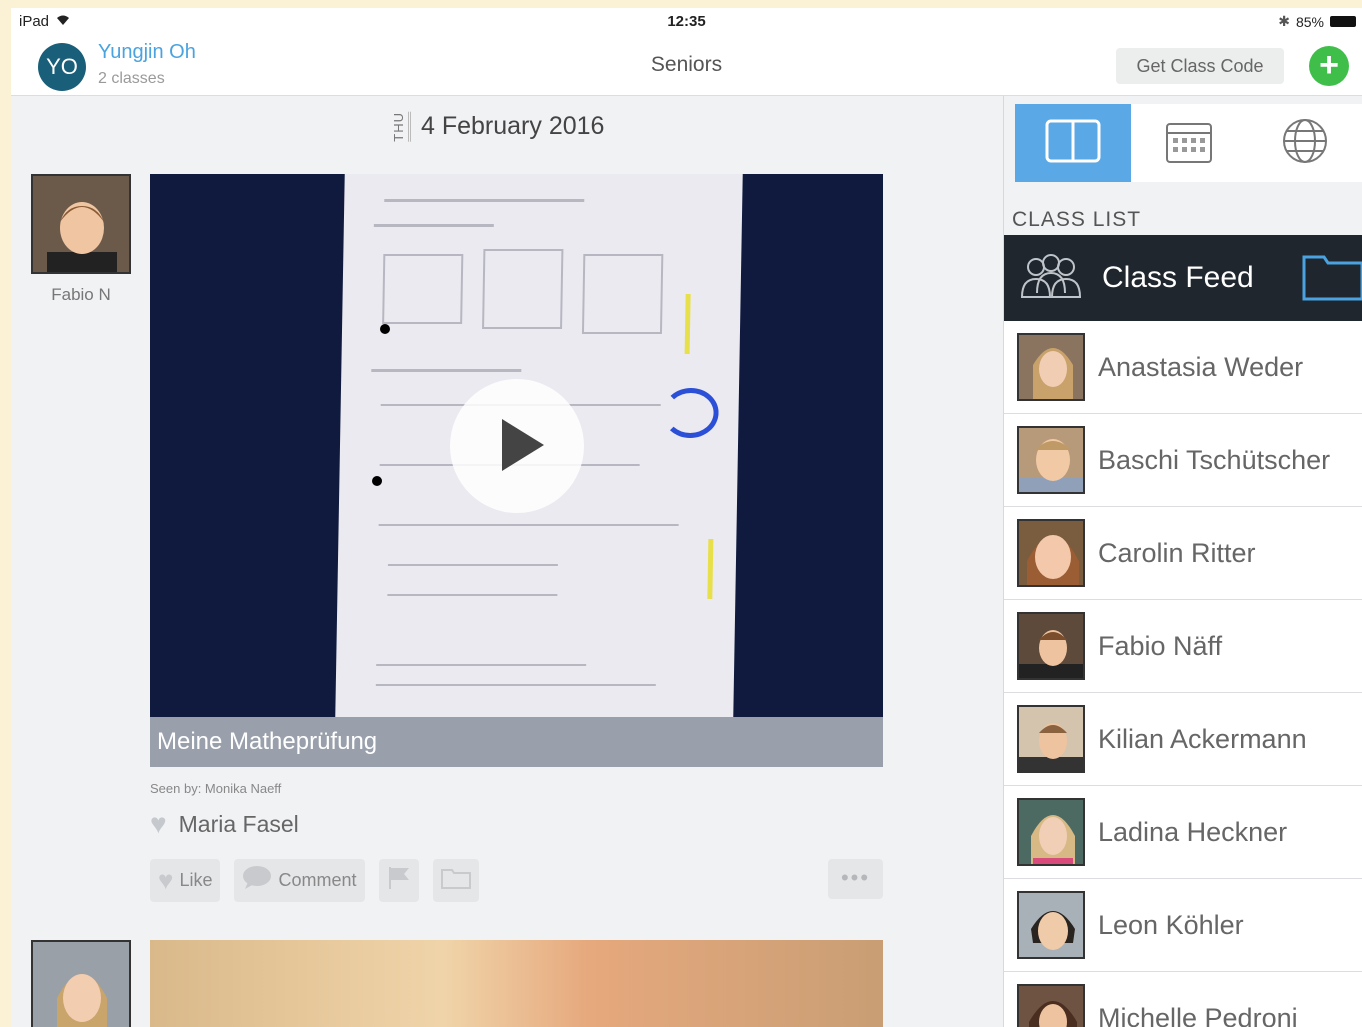  What do you see at coordinates (1160, 645) in the screenshot?
I see `student-name: Fabio Näff` at bounding box center [1160, 645].